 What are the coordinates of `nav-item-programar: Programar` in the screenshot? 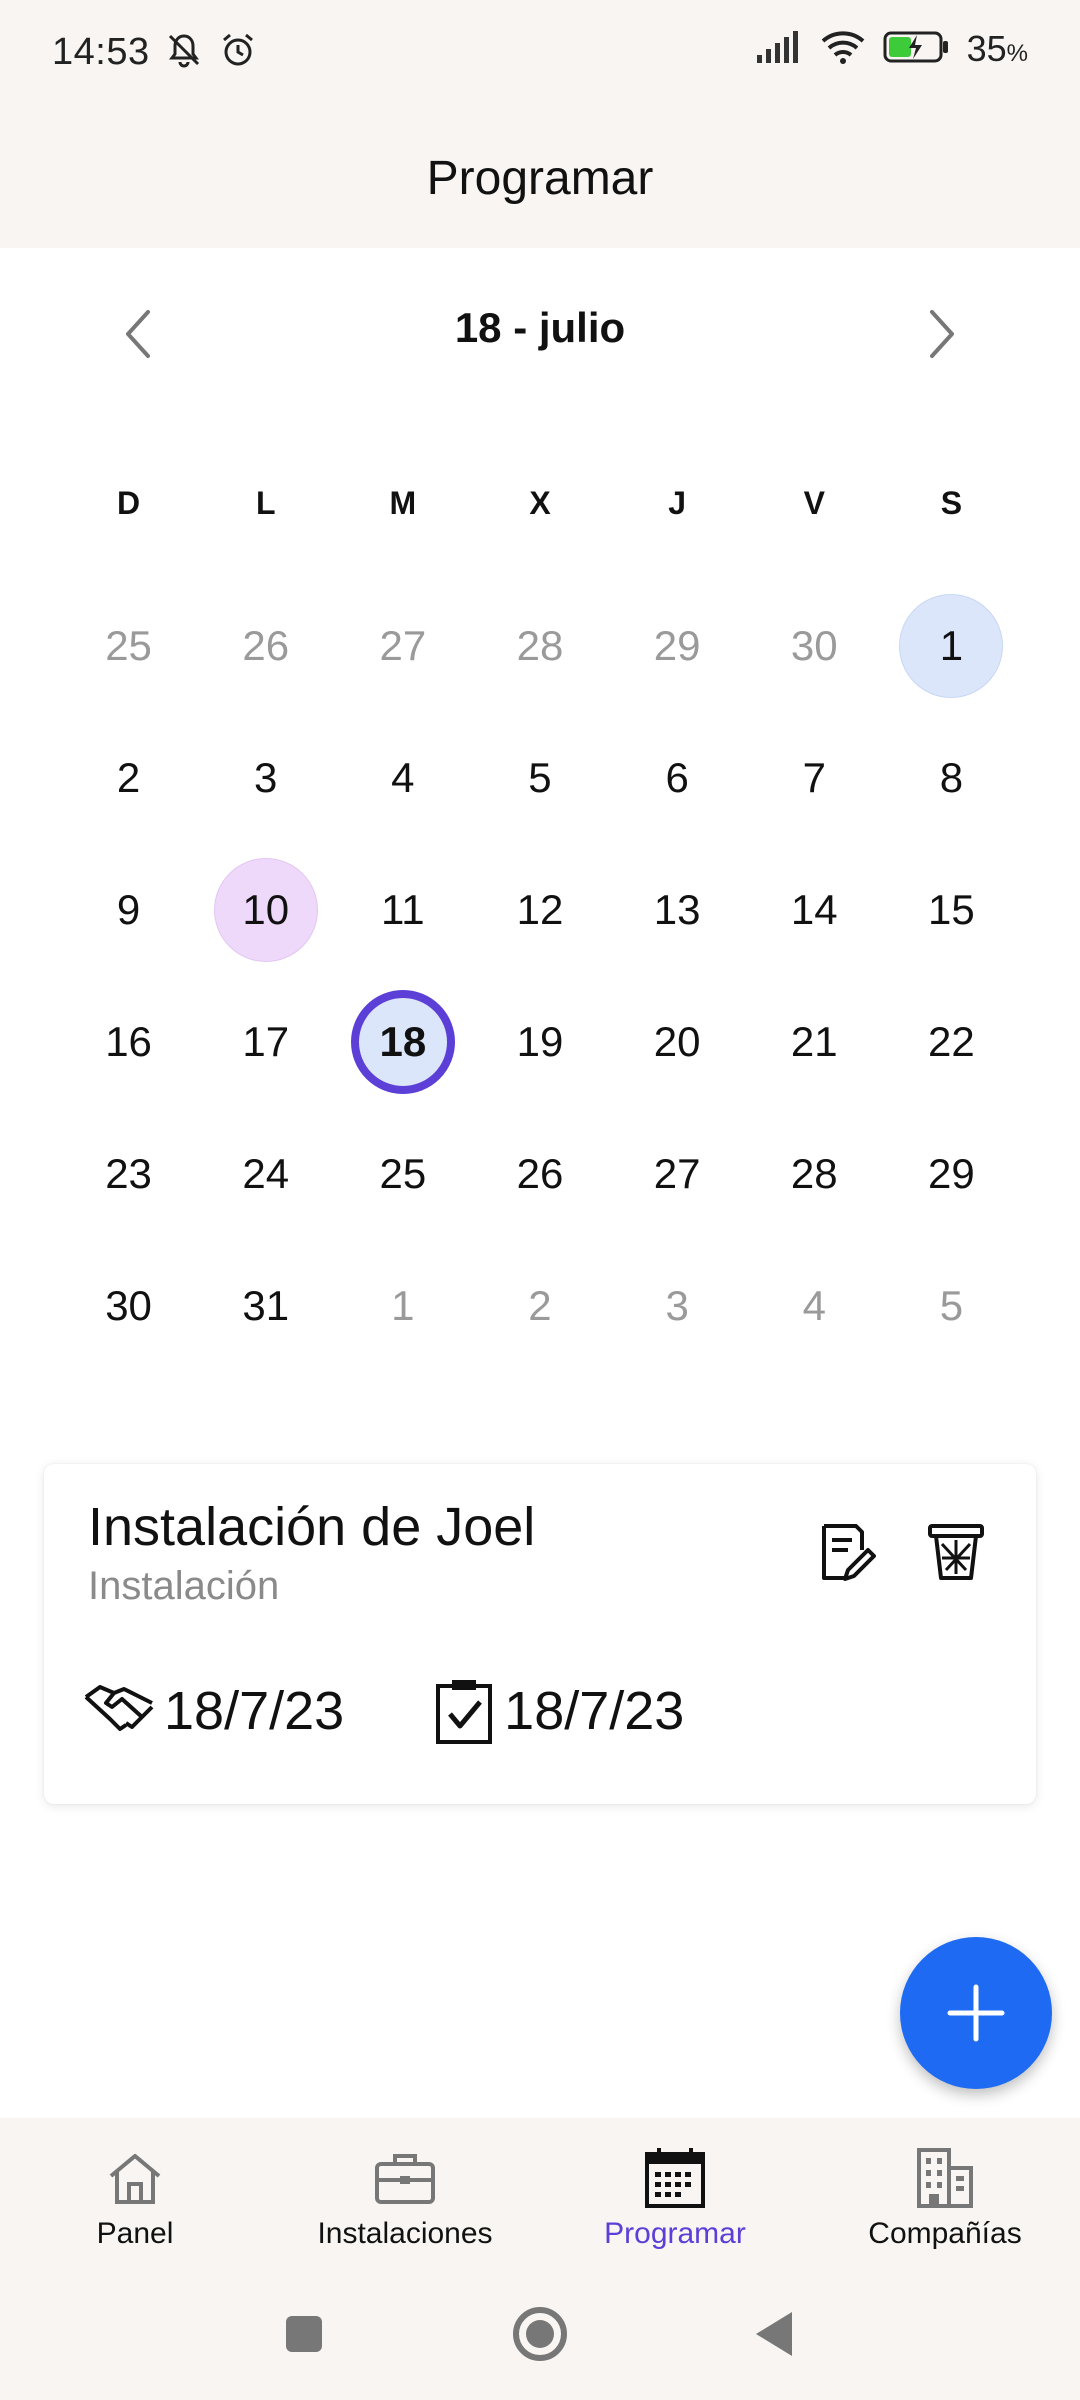 It's located at (675, 2193).